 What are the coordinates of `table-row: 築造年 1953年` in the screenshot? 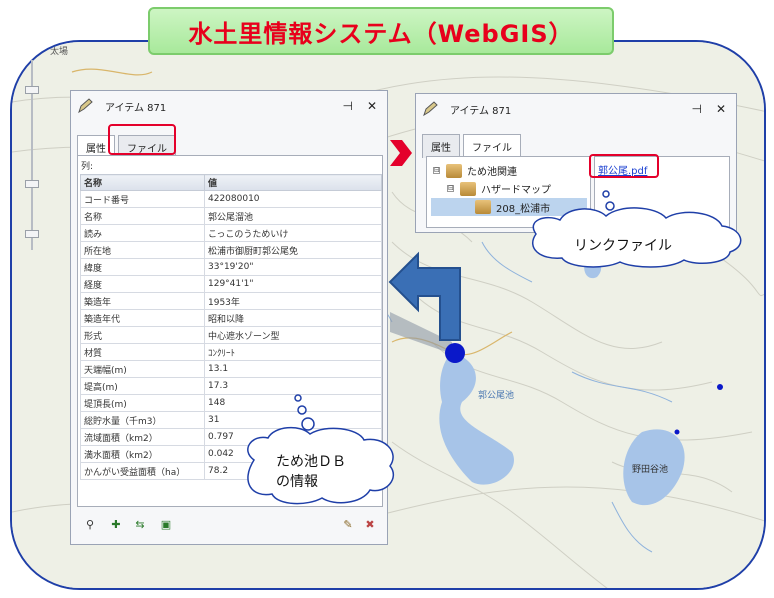 It's located at (231, 301).